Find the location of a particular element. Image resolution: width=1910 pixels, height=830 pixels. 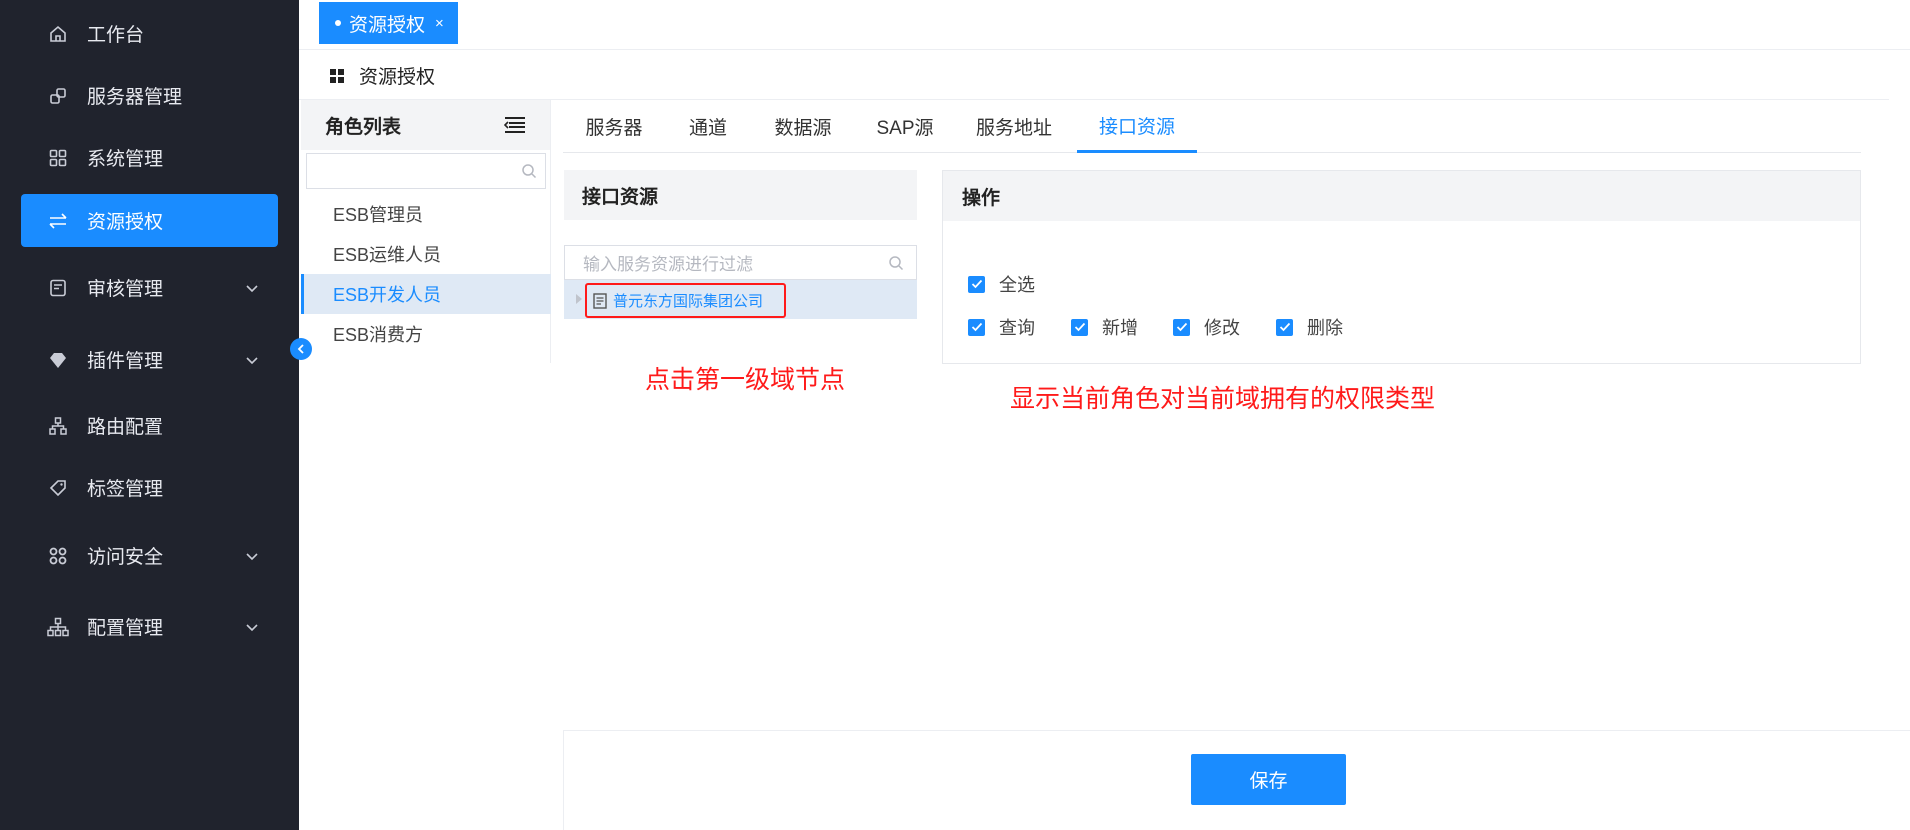

open-tab-resource-authorization: 资源授权 × is located at coordinates (388, 23).